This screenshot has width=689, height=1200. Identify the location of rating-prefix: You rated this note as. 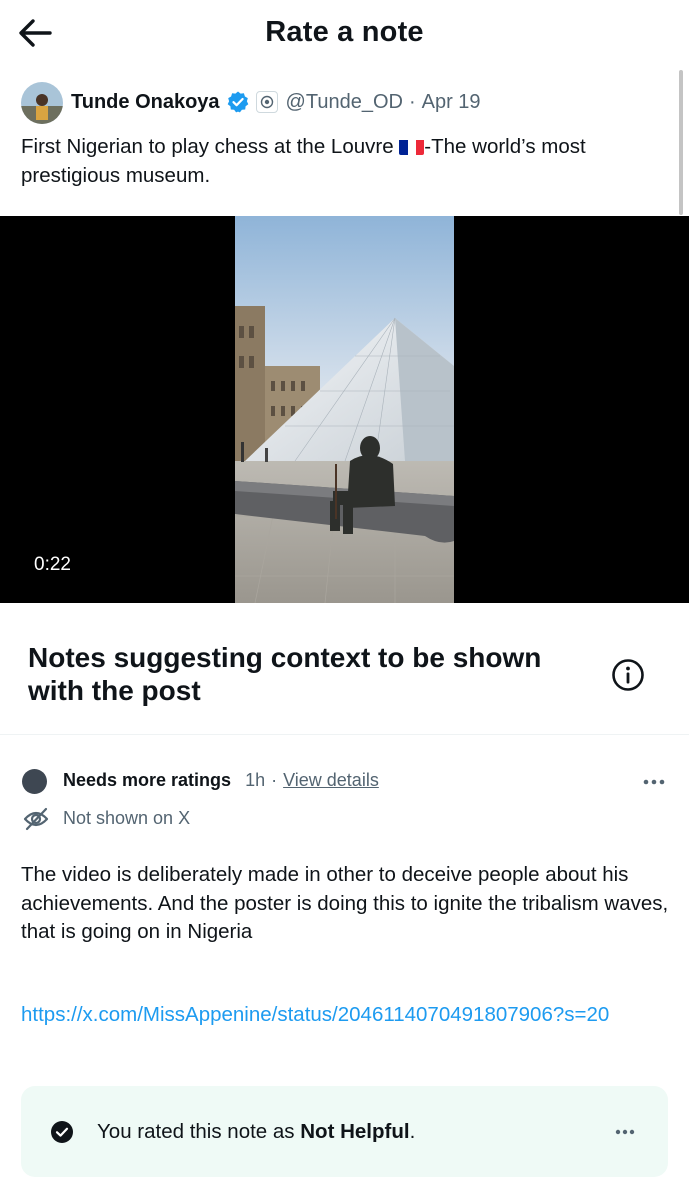
(199, 1131).